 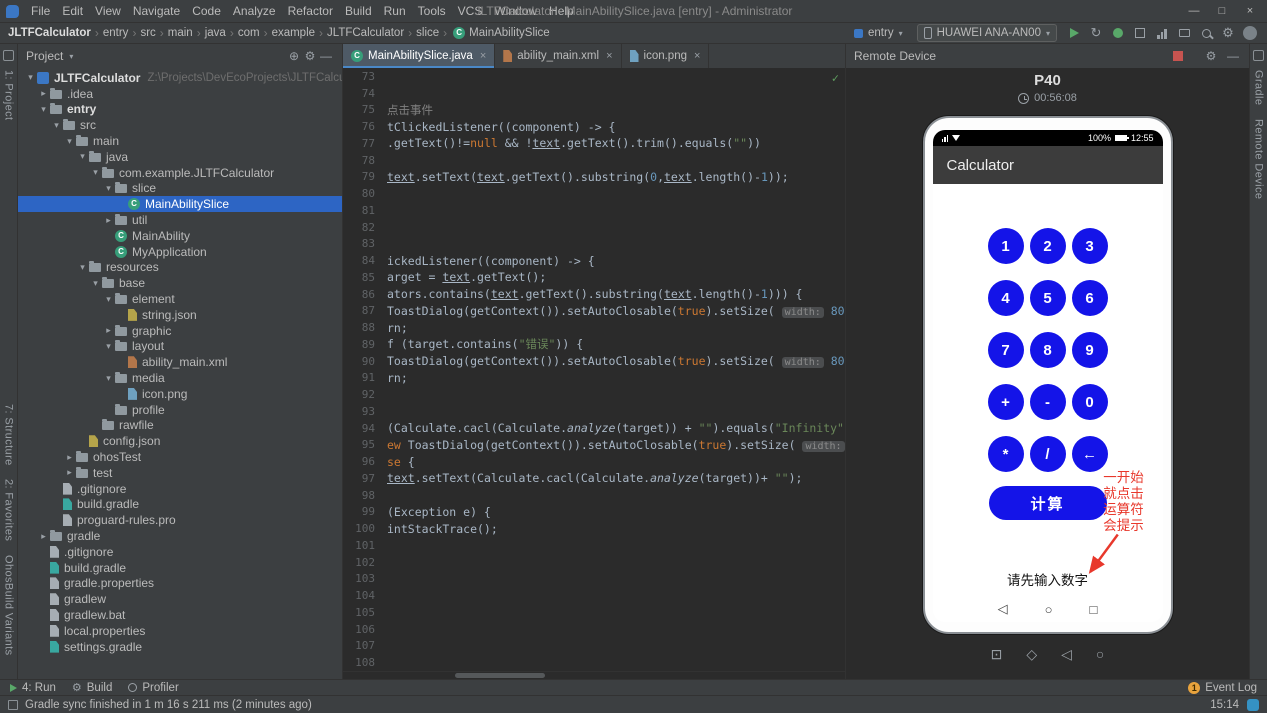 I want to click on tree-item-ohostest: ▸ ohosTest, so click(x=180, y=457).